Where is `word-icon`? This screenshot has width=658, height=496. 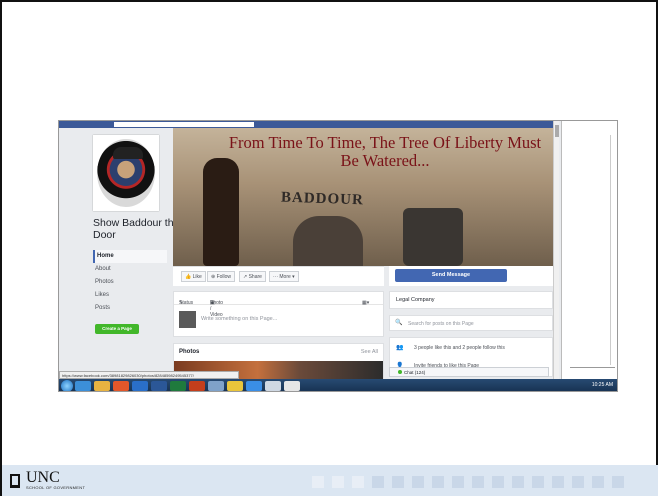 word-icon is located at coordinates (159, 386).